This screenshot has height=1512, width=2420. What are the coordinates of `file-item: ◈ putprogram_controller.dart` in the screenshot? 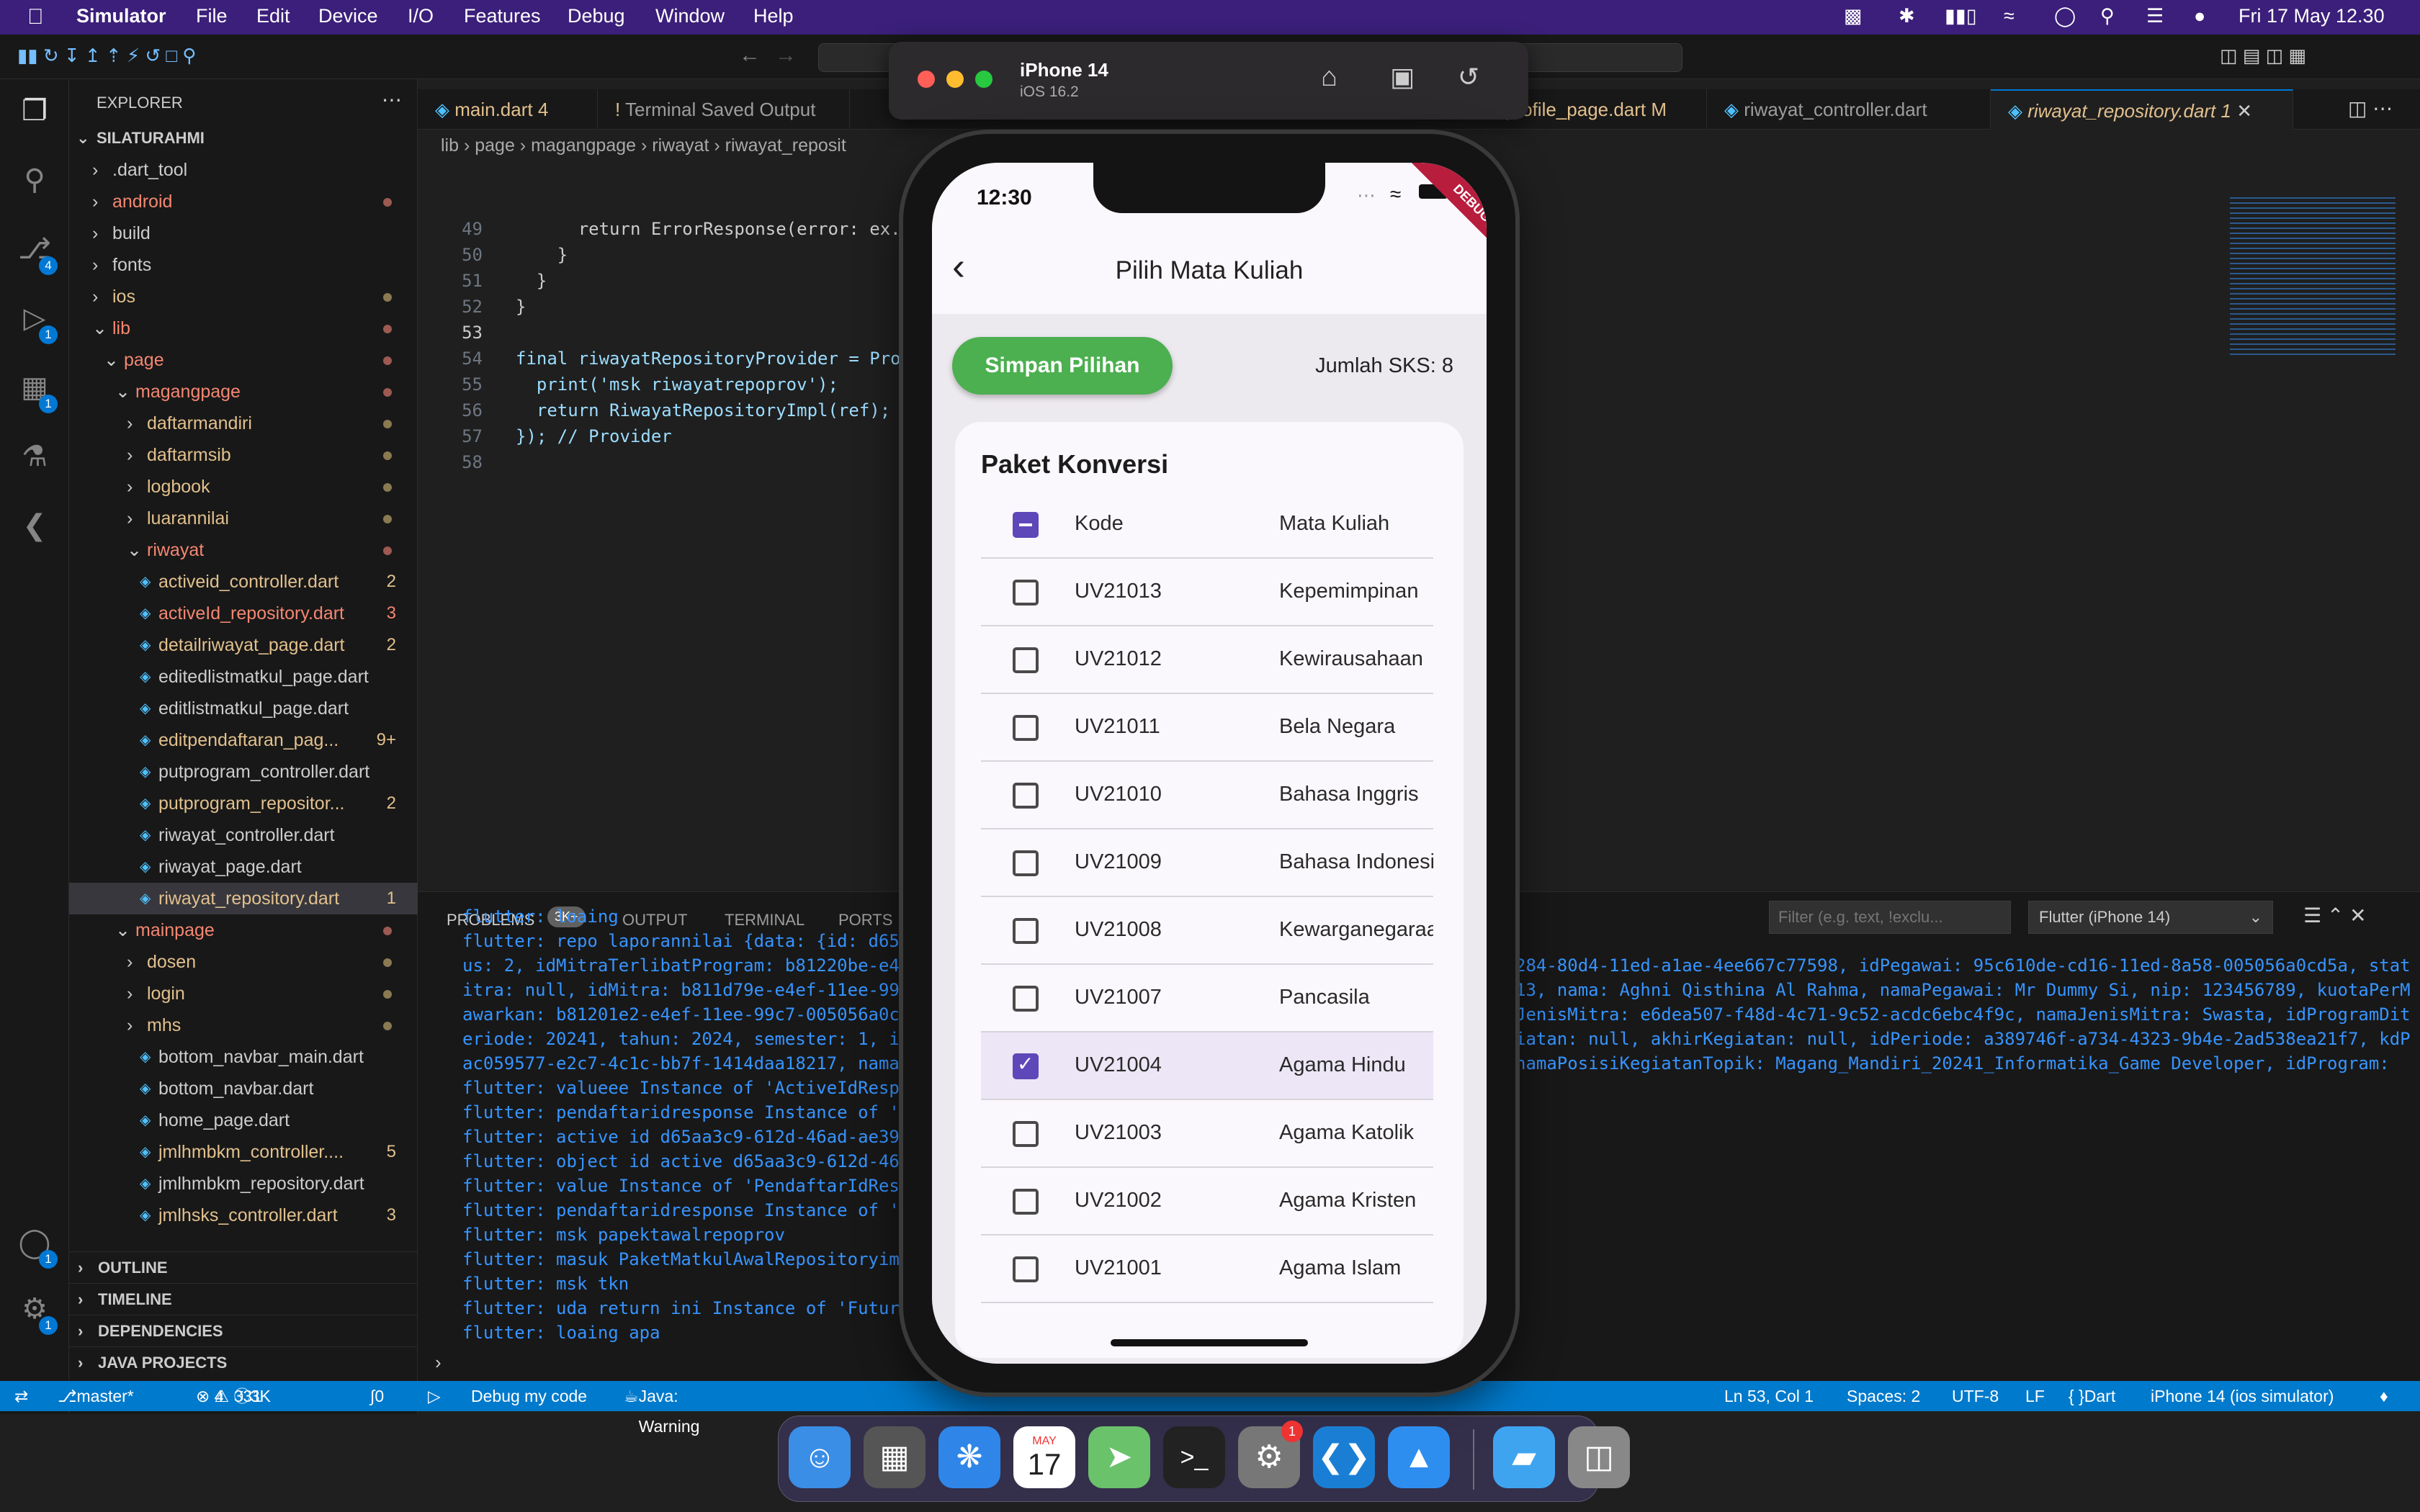 It's located at (243, 772).